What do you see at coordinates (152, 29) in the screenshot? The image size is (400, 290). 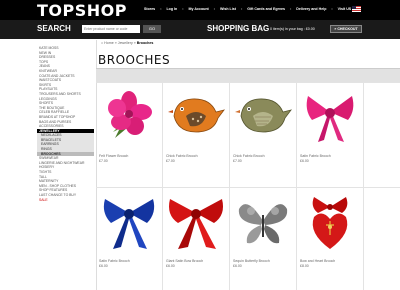 I see `go-button: GO` at bounding box center [152, 29].